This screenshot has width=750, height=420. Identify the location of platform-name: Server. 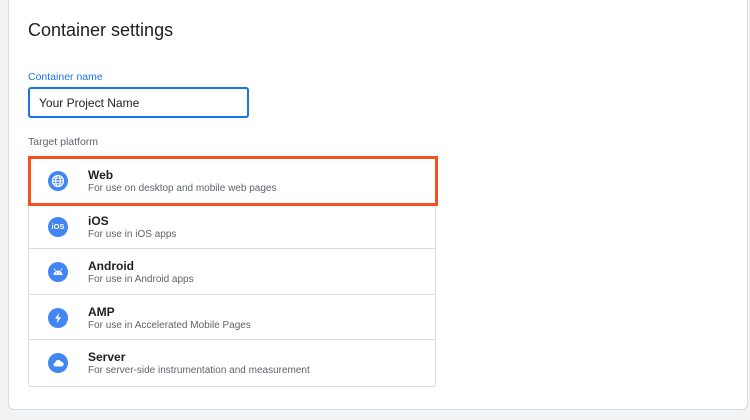
(107, 357).